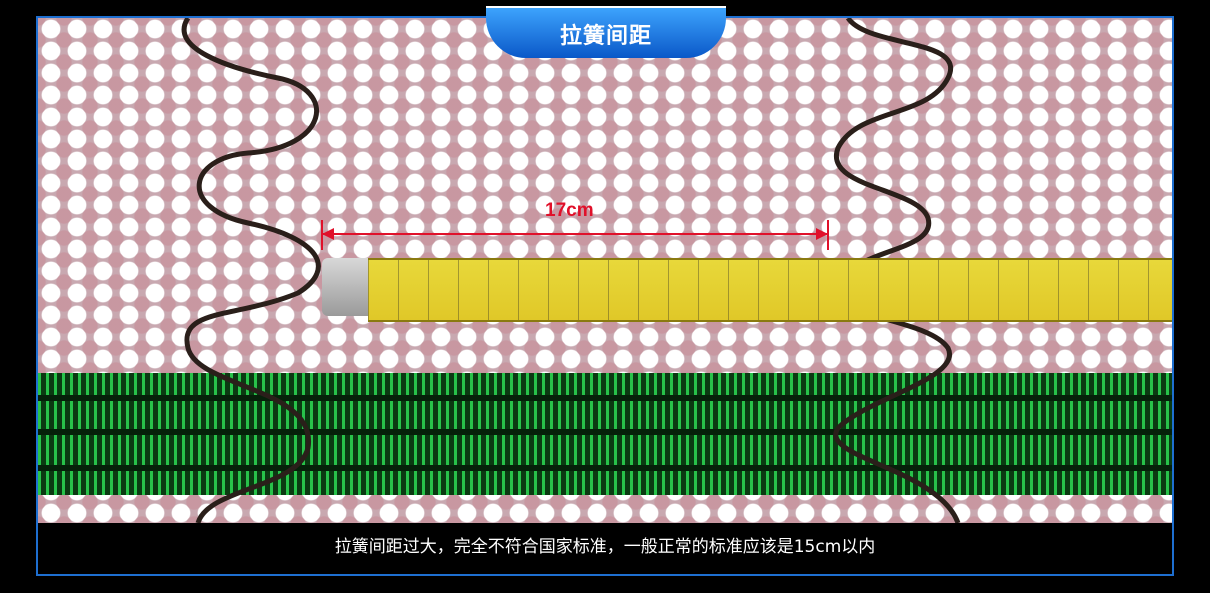 The height and width of the screenshot is (593, 1210). Describe the element at coordinates (569, 210) in the screenshot. I see `measurement-label: 17cm` at that location.